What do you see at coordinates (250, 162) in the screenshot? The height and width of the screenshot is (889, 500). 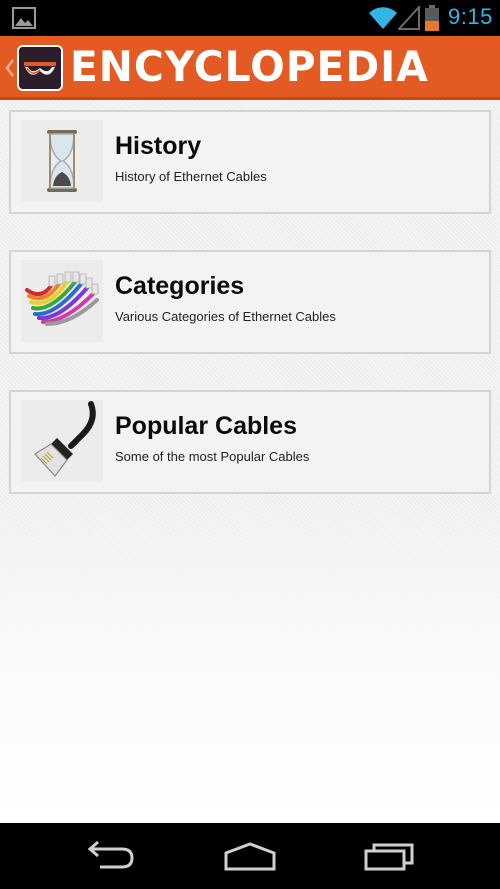 I see `list-item-history: History History of Ethernet Cables` at bounding box center [250, 162].